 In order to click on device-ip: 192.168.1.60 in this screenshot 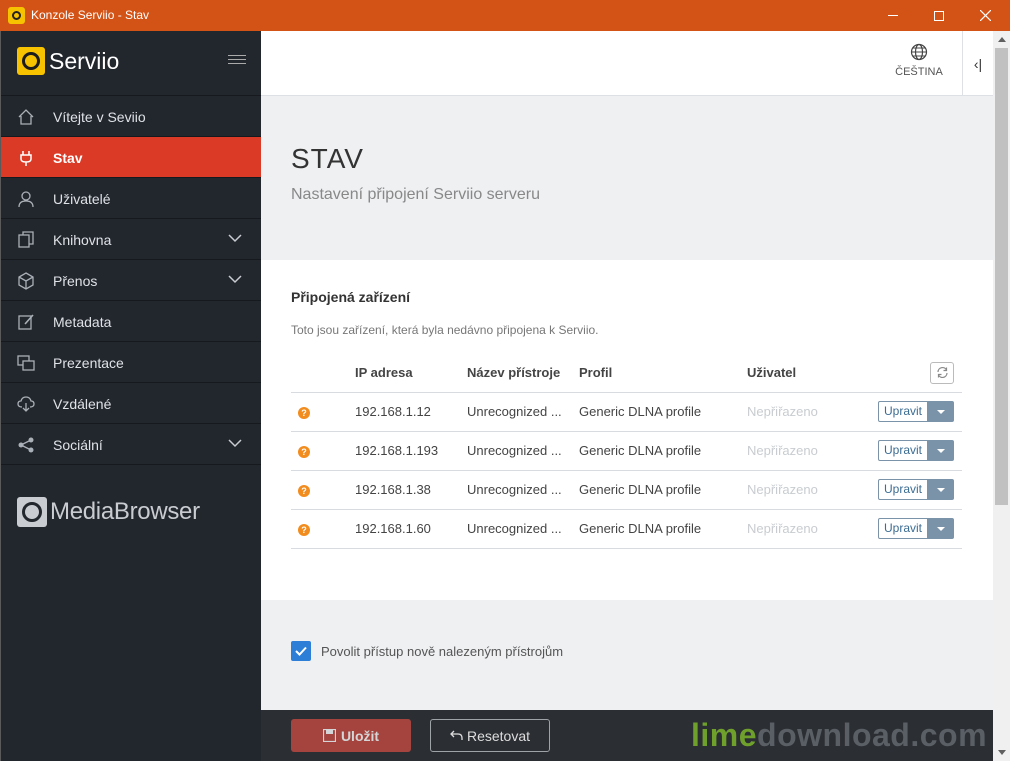, I will do `click(411, 529)`.